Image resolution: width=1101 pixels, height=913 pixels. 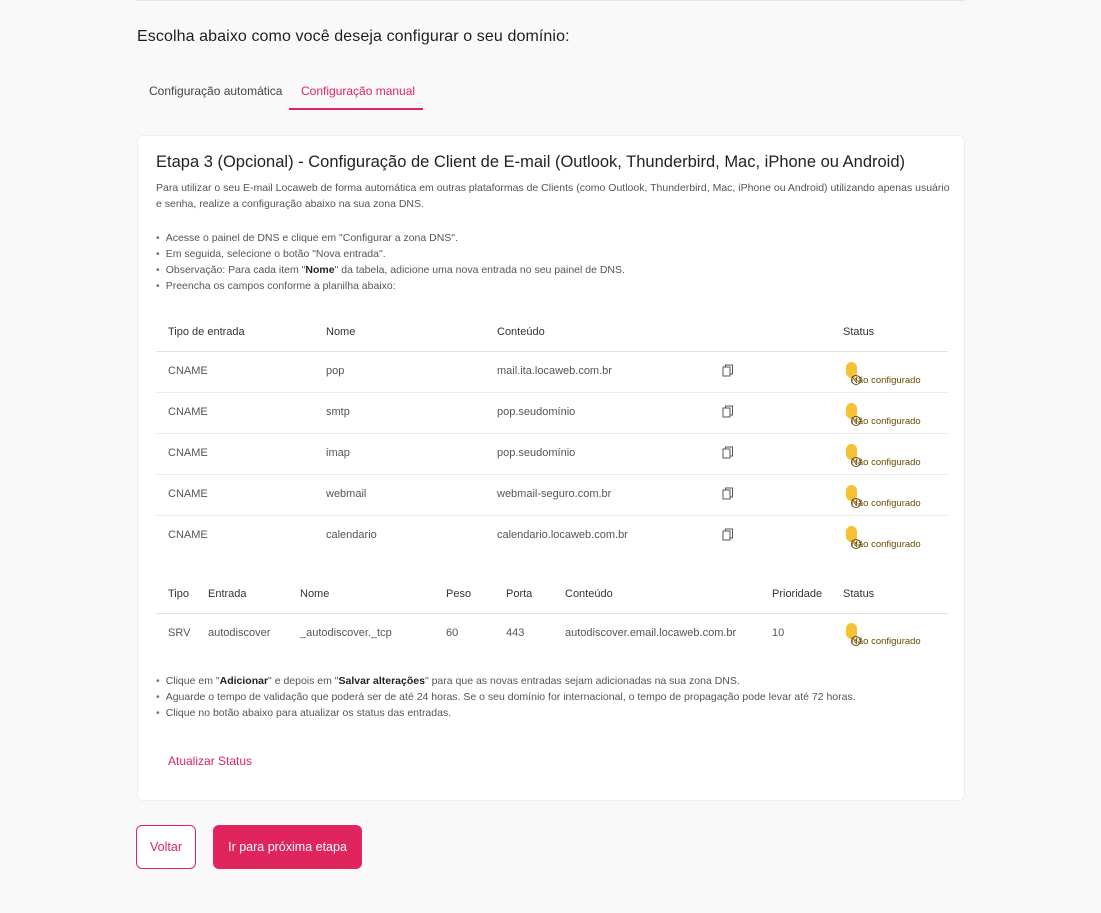 What do you see at coordinates (459, 594) in the screenshot?
I see `header-peso: Peso` at bounding box center [459, 594].